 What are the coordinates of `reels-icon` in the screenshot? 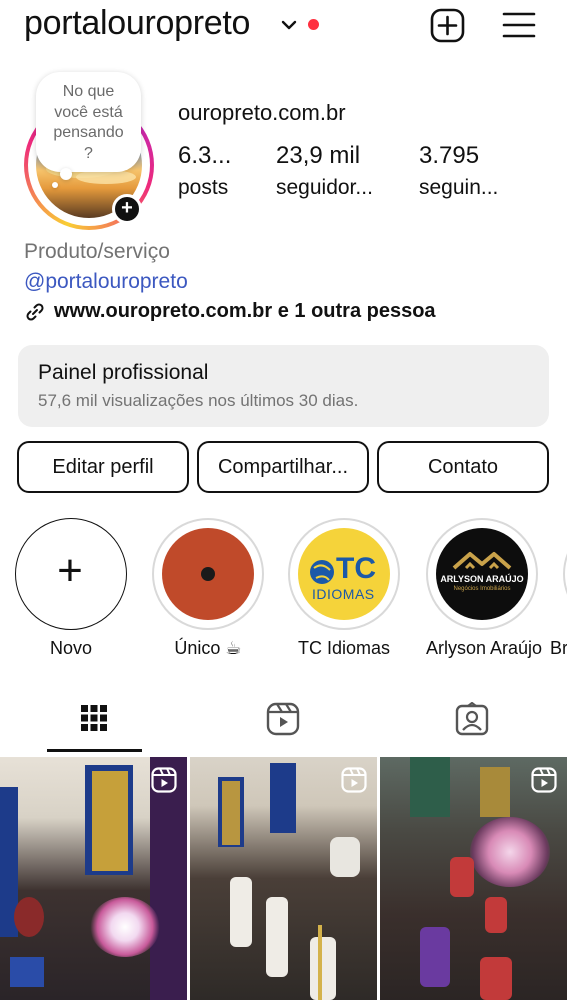 It's located at (283, 719).